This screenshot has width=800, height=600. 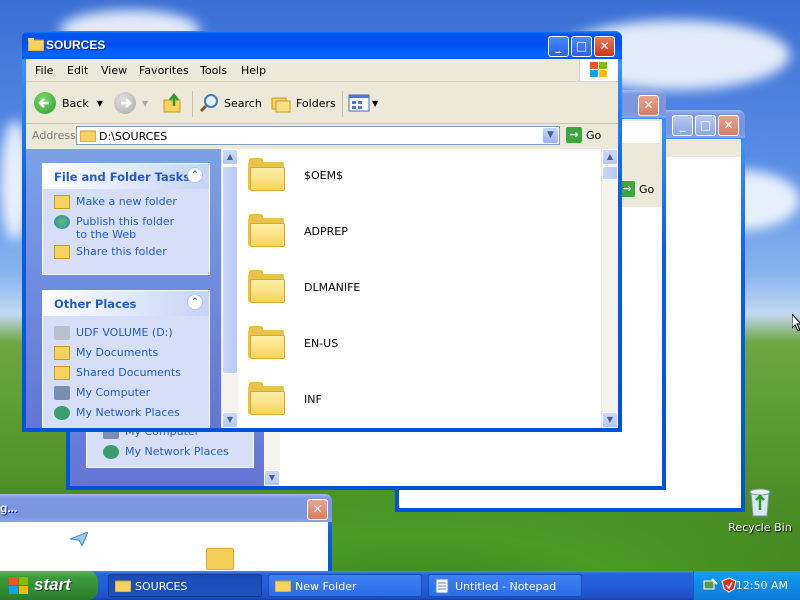 I want to click on places-item-udf-volume: UDF VOLUME (D:), so click(x=113, y=333).